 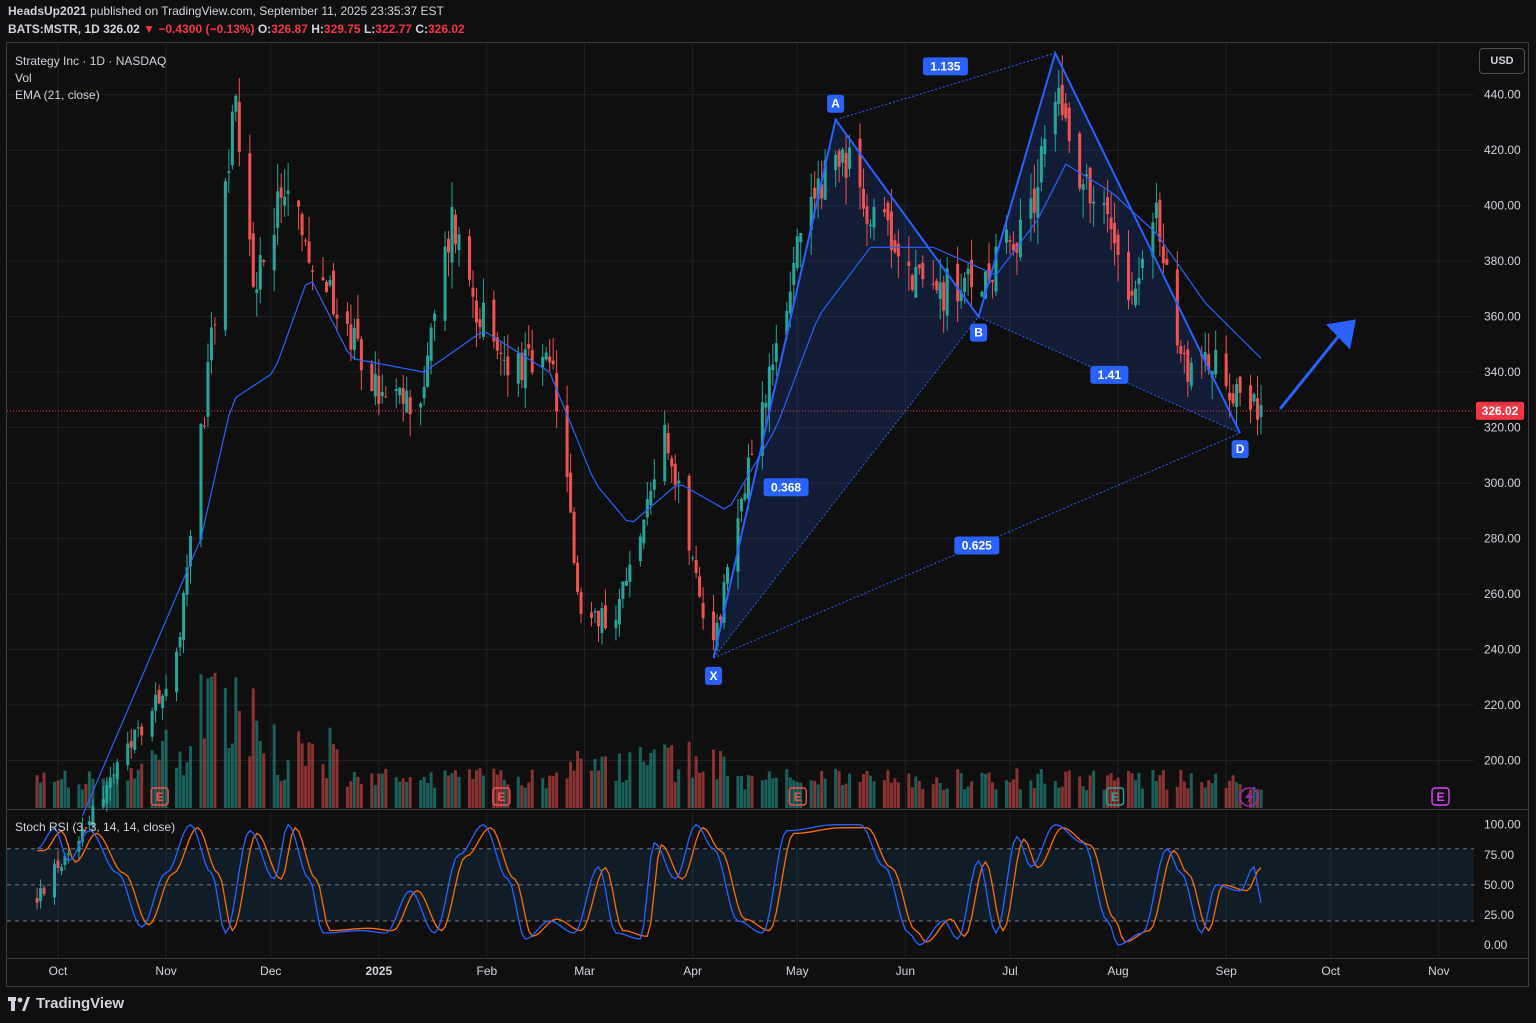 I want to click on currency-button: USD, so click(x=1502, y=61).